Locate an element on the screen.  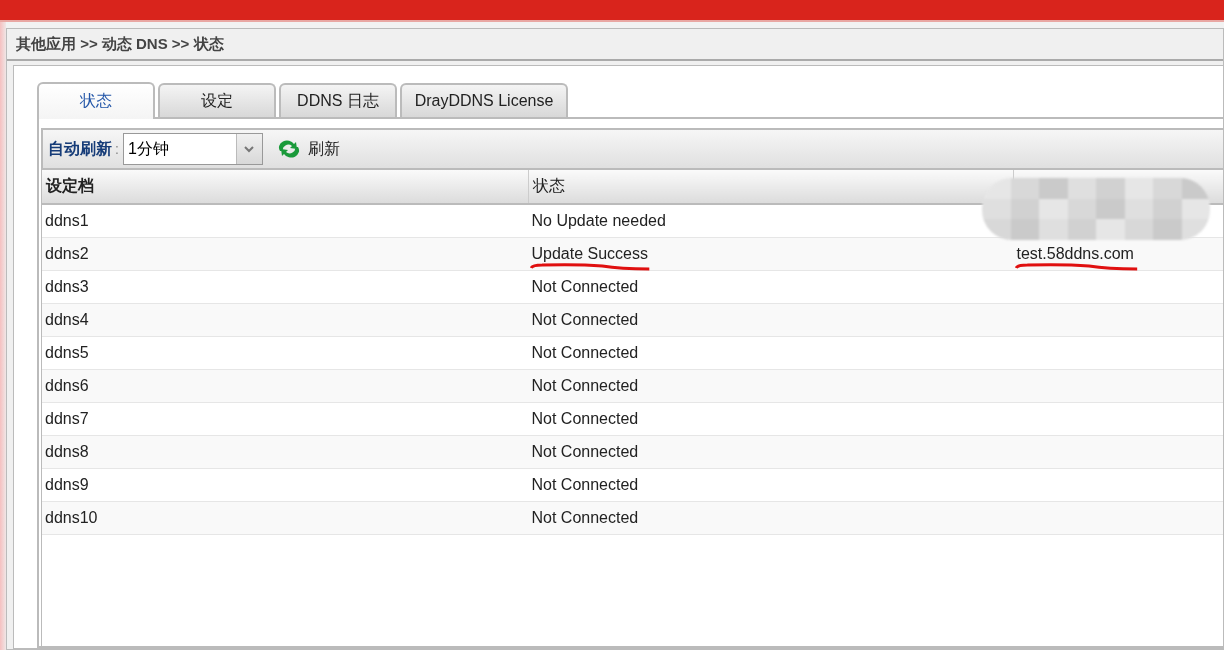
table-cell: ddns5 is located at coordinates (67, 352).